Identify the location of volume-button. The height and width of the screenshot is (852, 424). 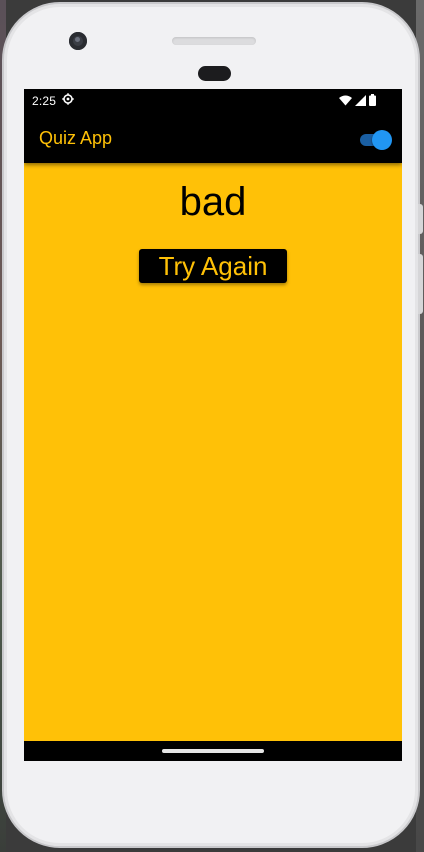
(420, 284).